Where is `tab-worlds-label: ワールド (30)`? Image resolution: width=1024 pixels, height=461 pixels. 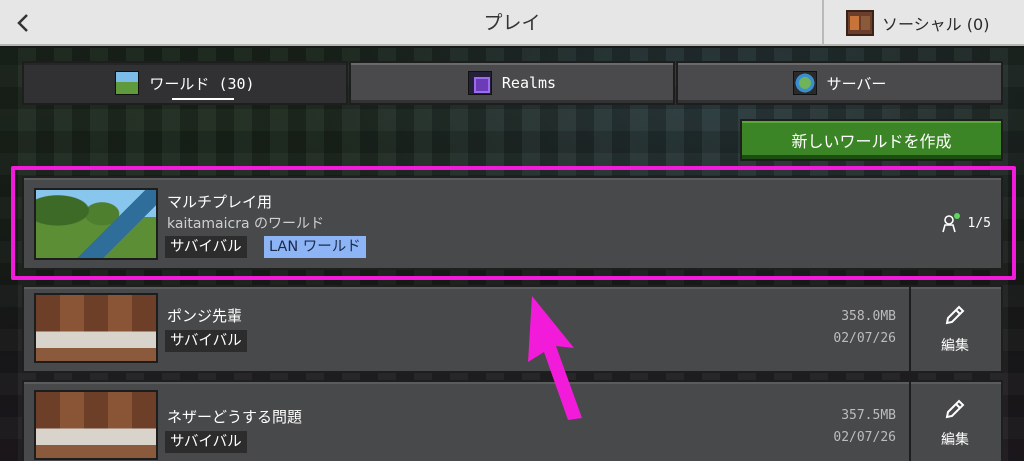 tab-worlds-label: ワールド (30) is located at coordinates (202, 83).